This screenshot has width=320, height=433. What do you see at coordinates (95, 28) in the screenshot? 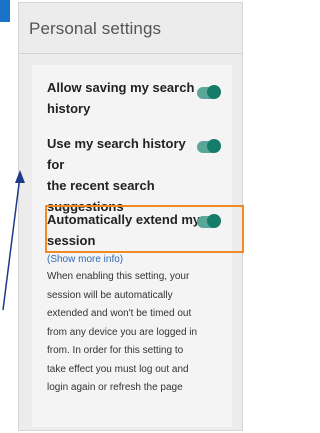
I see `panel-title: Personal settings` at bounding box center [95, 28].